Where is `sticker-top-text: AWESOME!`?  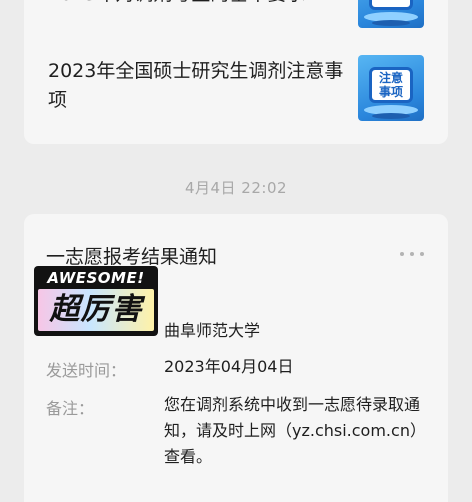 sticker-top-text: AWESOME! is located at coordinates (96, 278).